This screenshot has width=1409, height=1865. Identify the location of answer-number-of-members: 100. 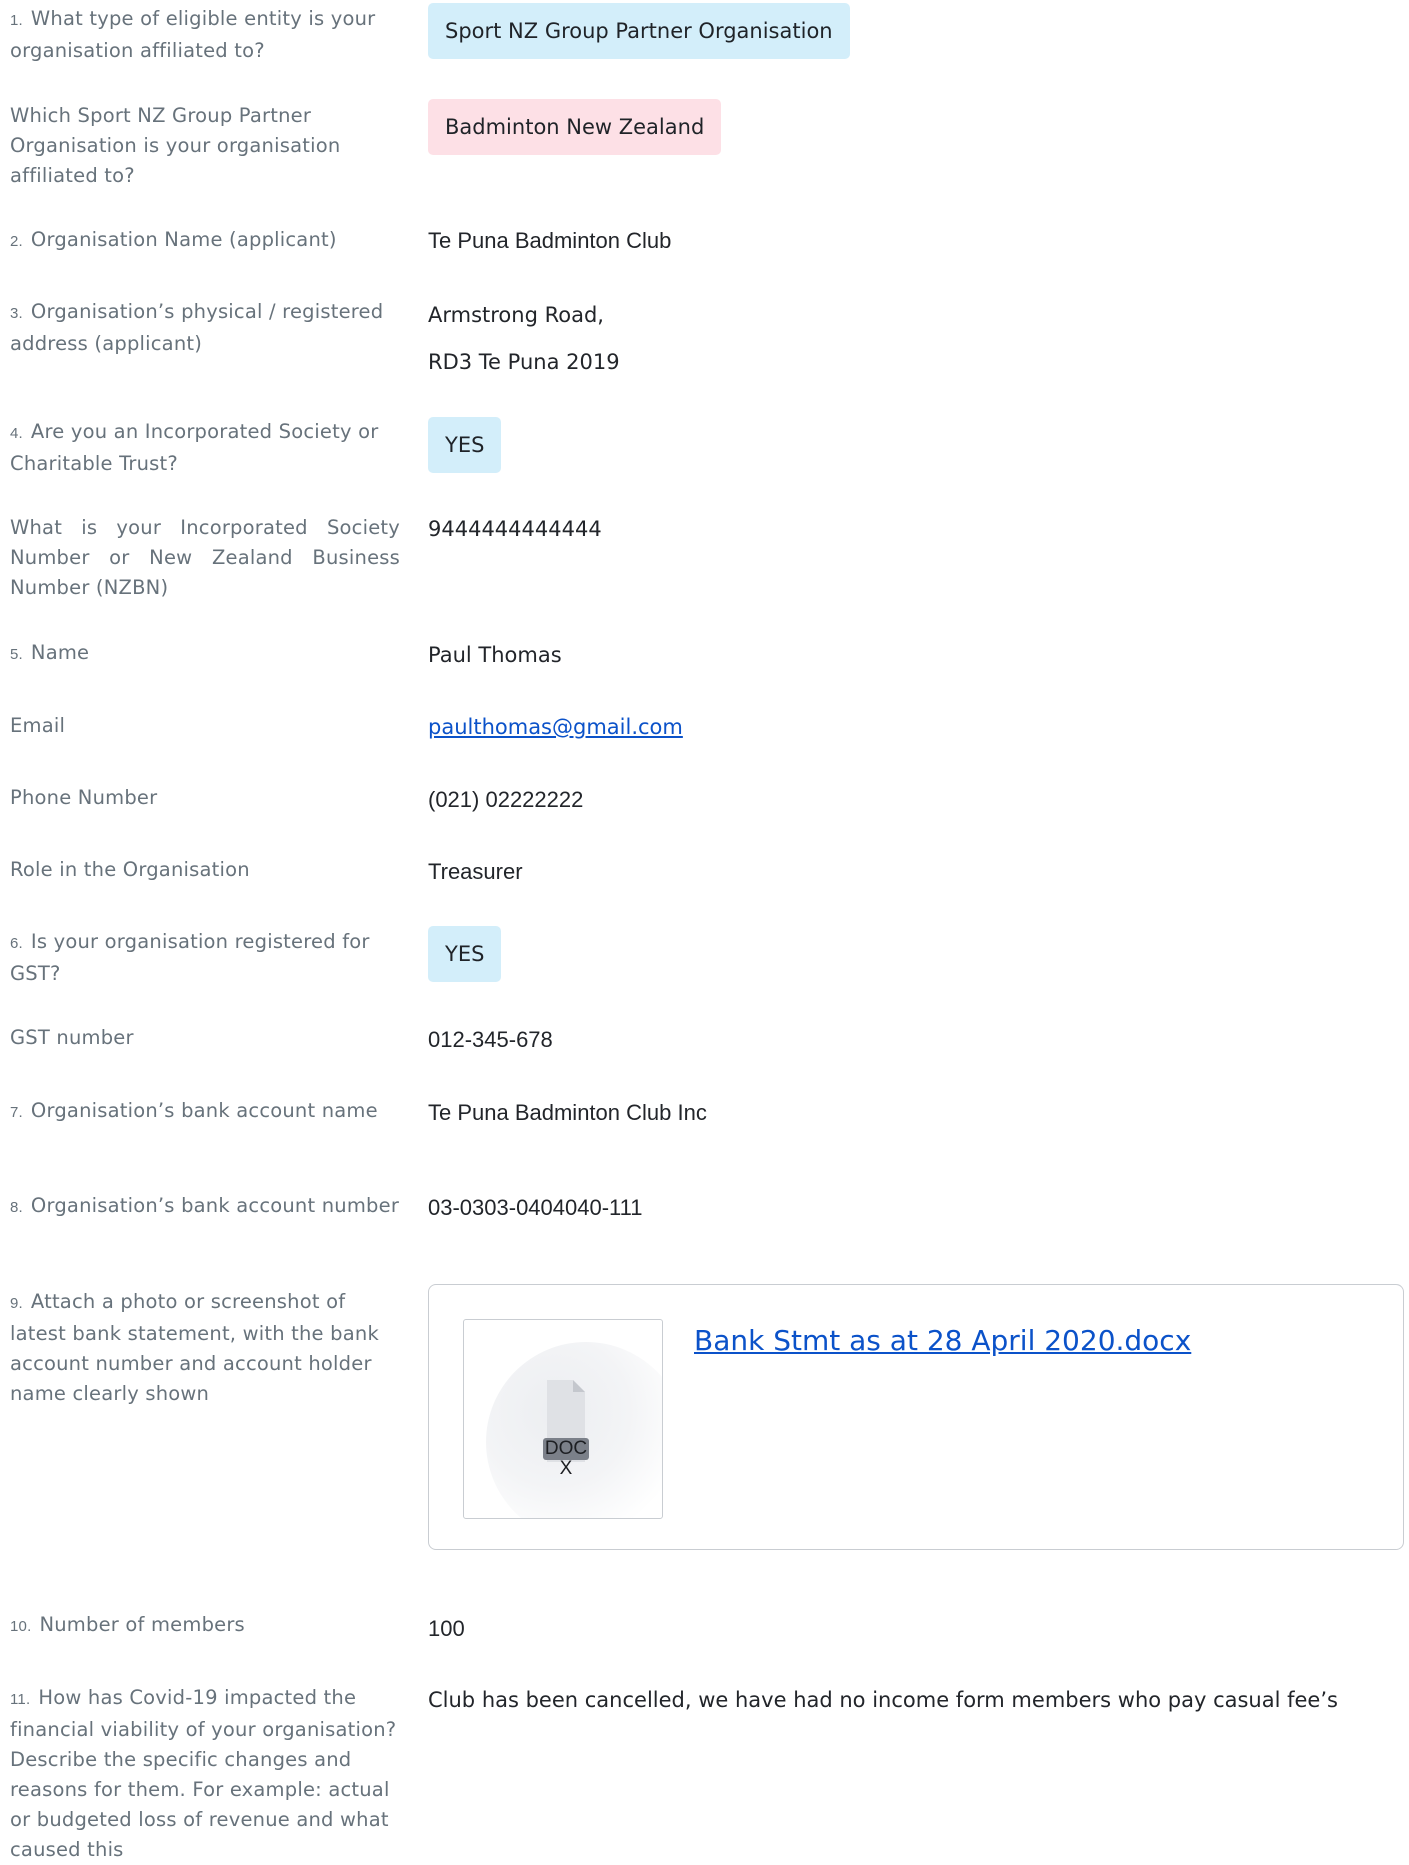
(446, 1628).